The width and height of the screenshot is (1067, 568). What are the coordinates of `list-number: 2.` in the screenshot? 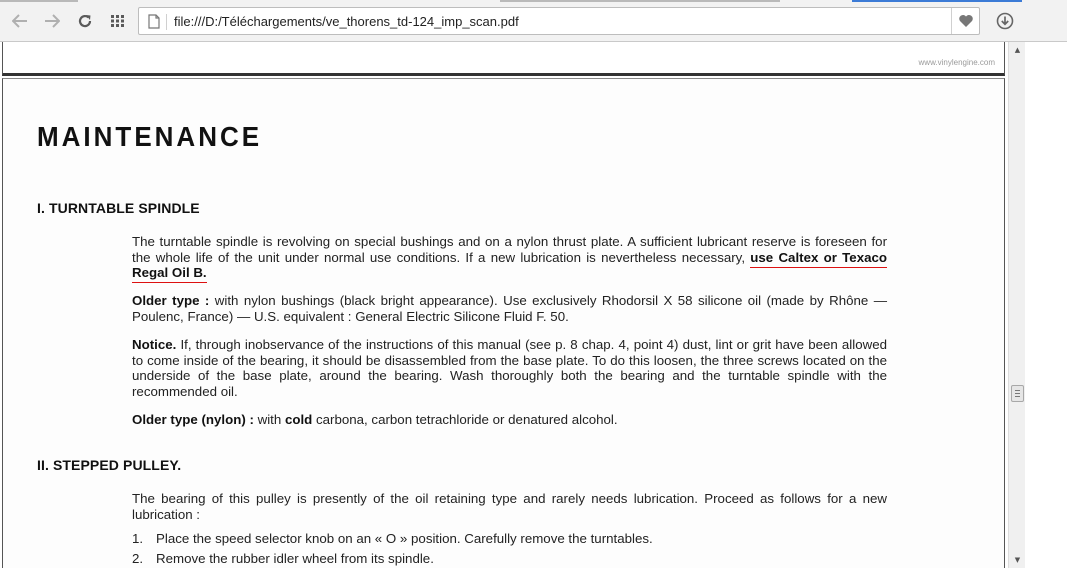 It's located at (138, 558).